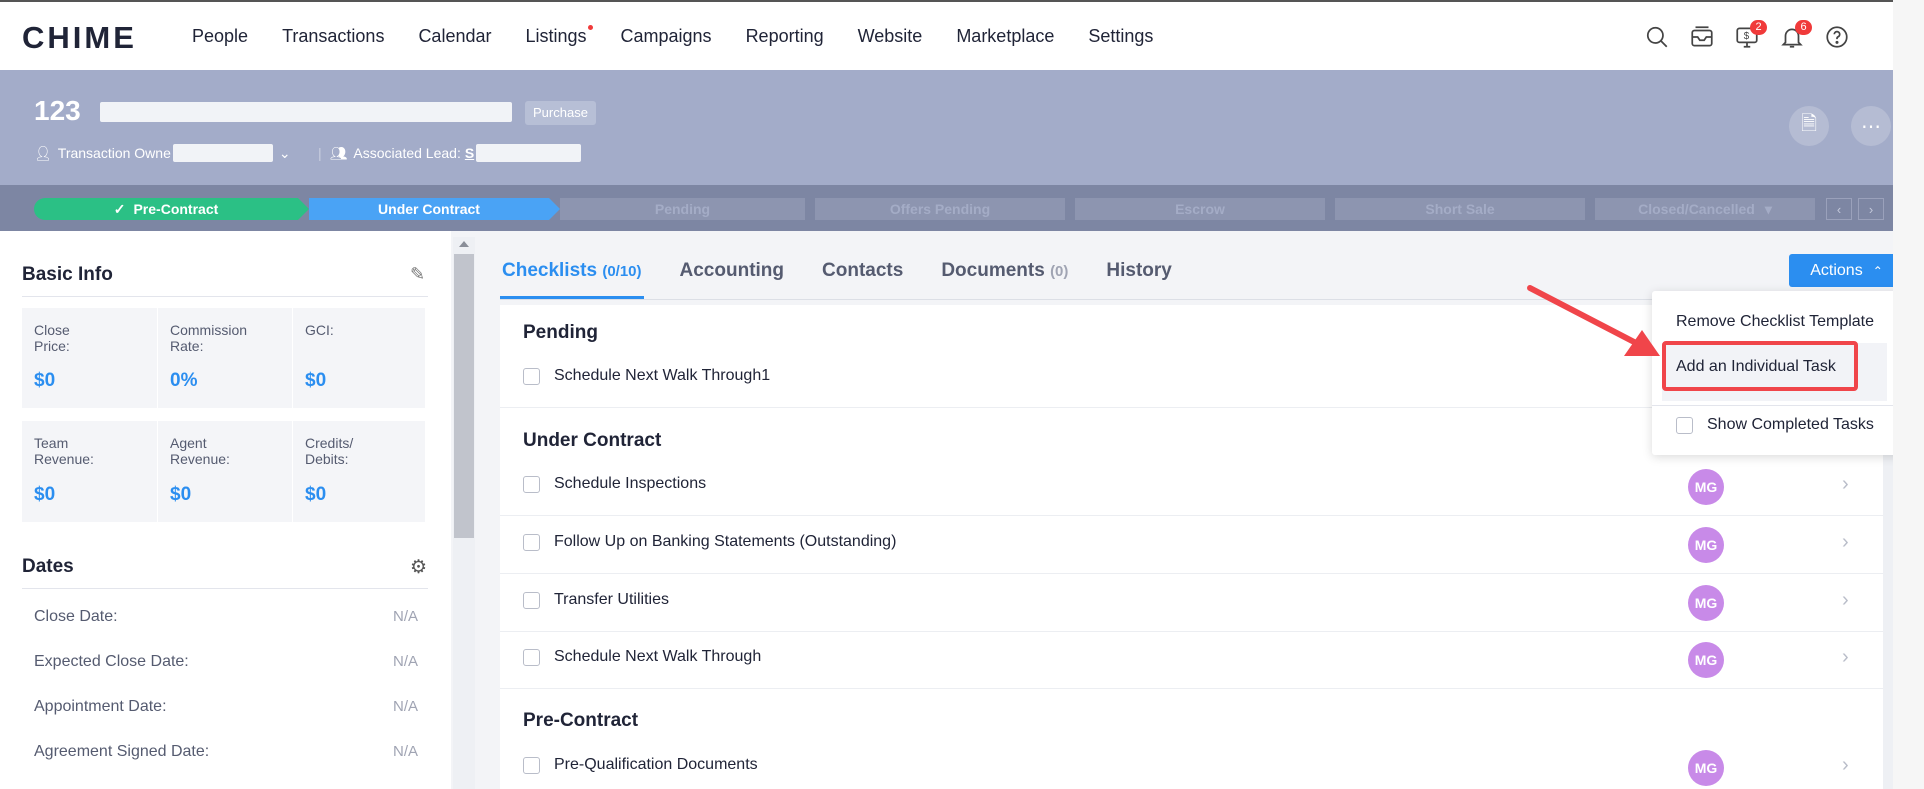 This screenshot has height=789, width=1924. What do you see at coordinates (1203, 765) in the screenshot?
I see `task-row: Pre-Qualification Documents` at bounding box center [1203, 765].